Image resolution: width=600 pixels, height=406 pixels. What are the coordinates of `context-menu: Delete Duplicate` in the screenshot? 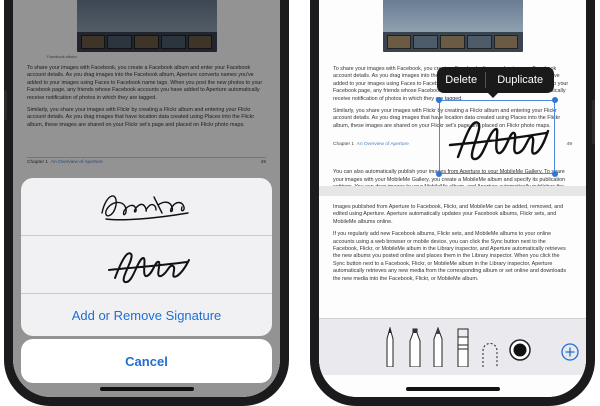 It's located at (495, 80).